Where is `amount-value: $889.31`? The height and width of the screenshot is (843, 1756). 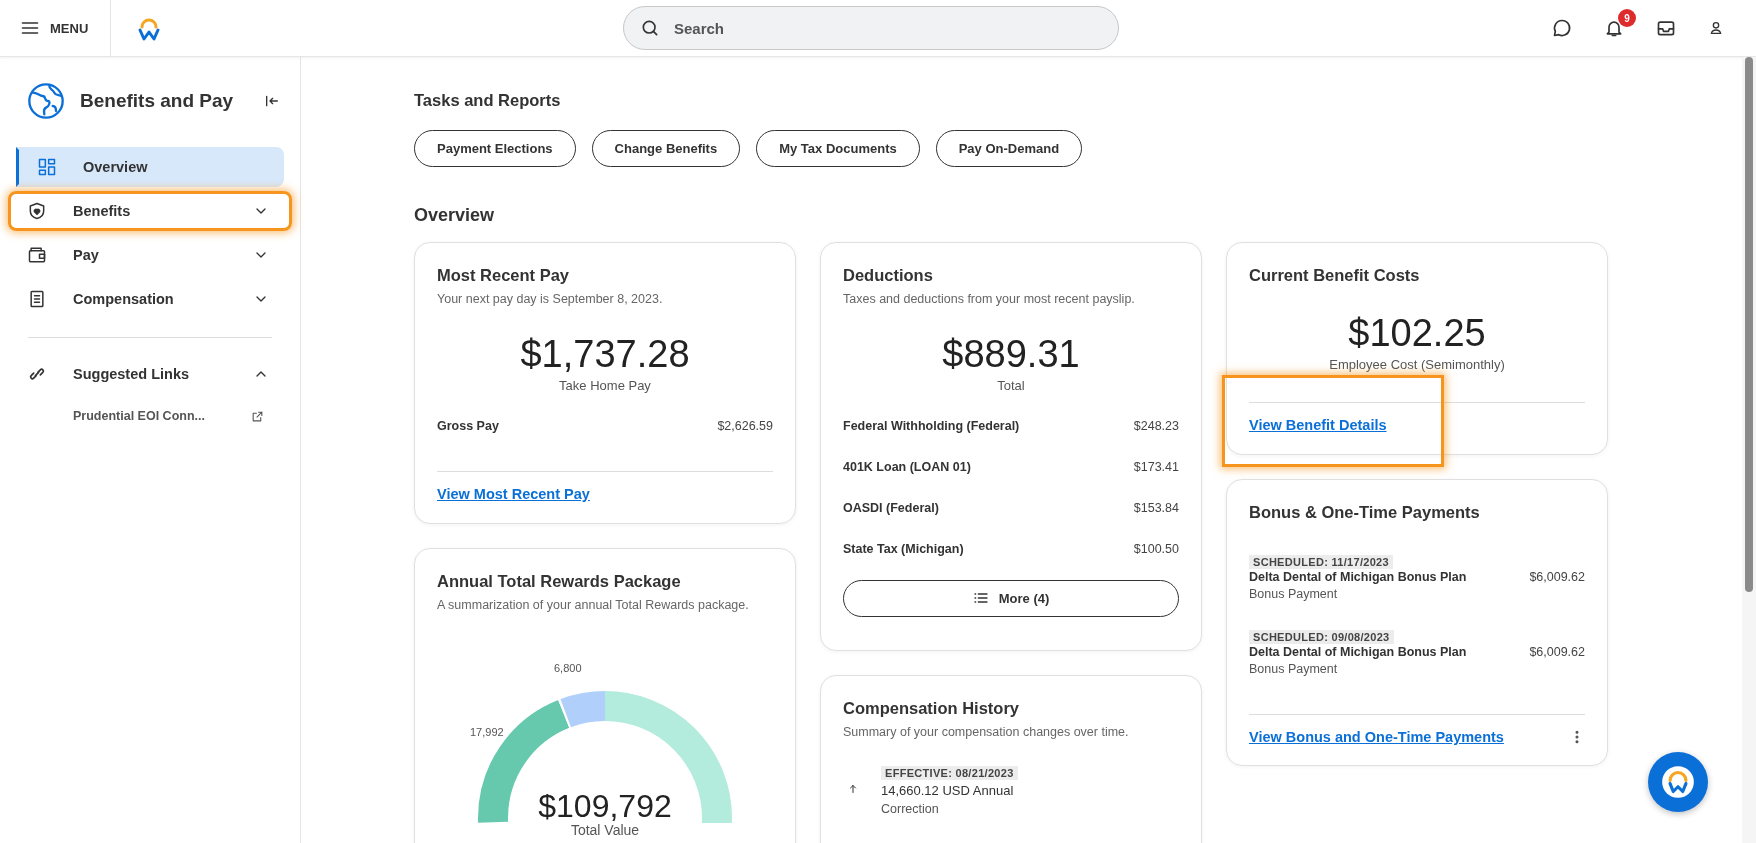 amount-value: $889.31 is located at coordinates (1011, 355).